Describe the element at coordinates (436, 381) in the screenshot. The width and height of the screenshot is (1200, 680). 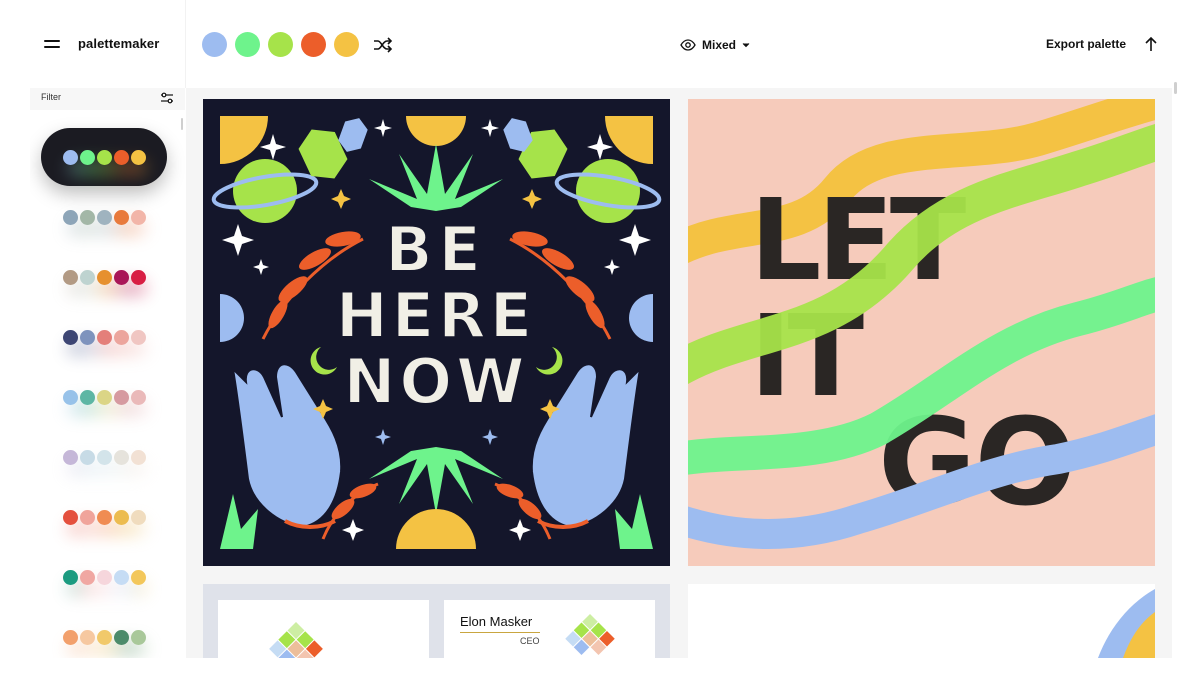
I see `art-line-3: NOW` at that location.